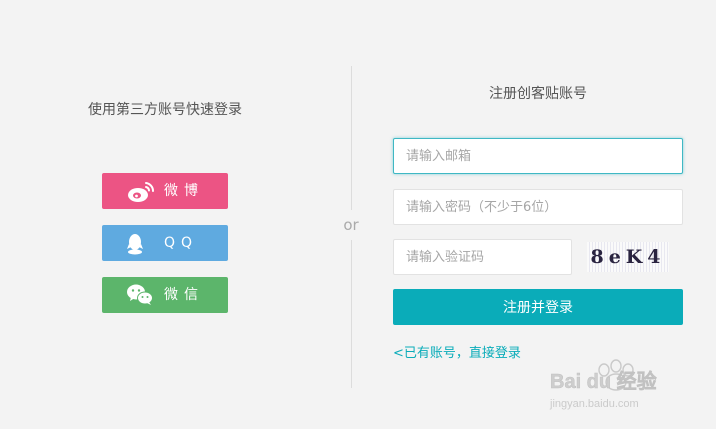 The image size is (716, 429). Describe the element at coordinates (140, 294) in the screenshot. I see `wechat-icon` at that location.